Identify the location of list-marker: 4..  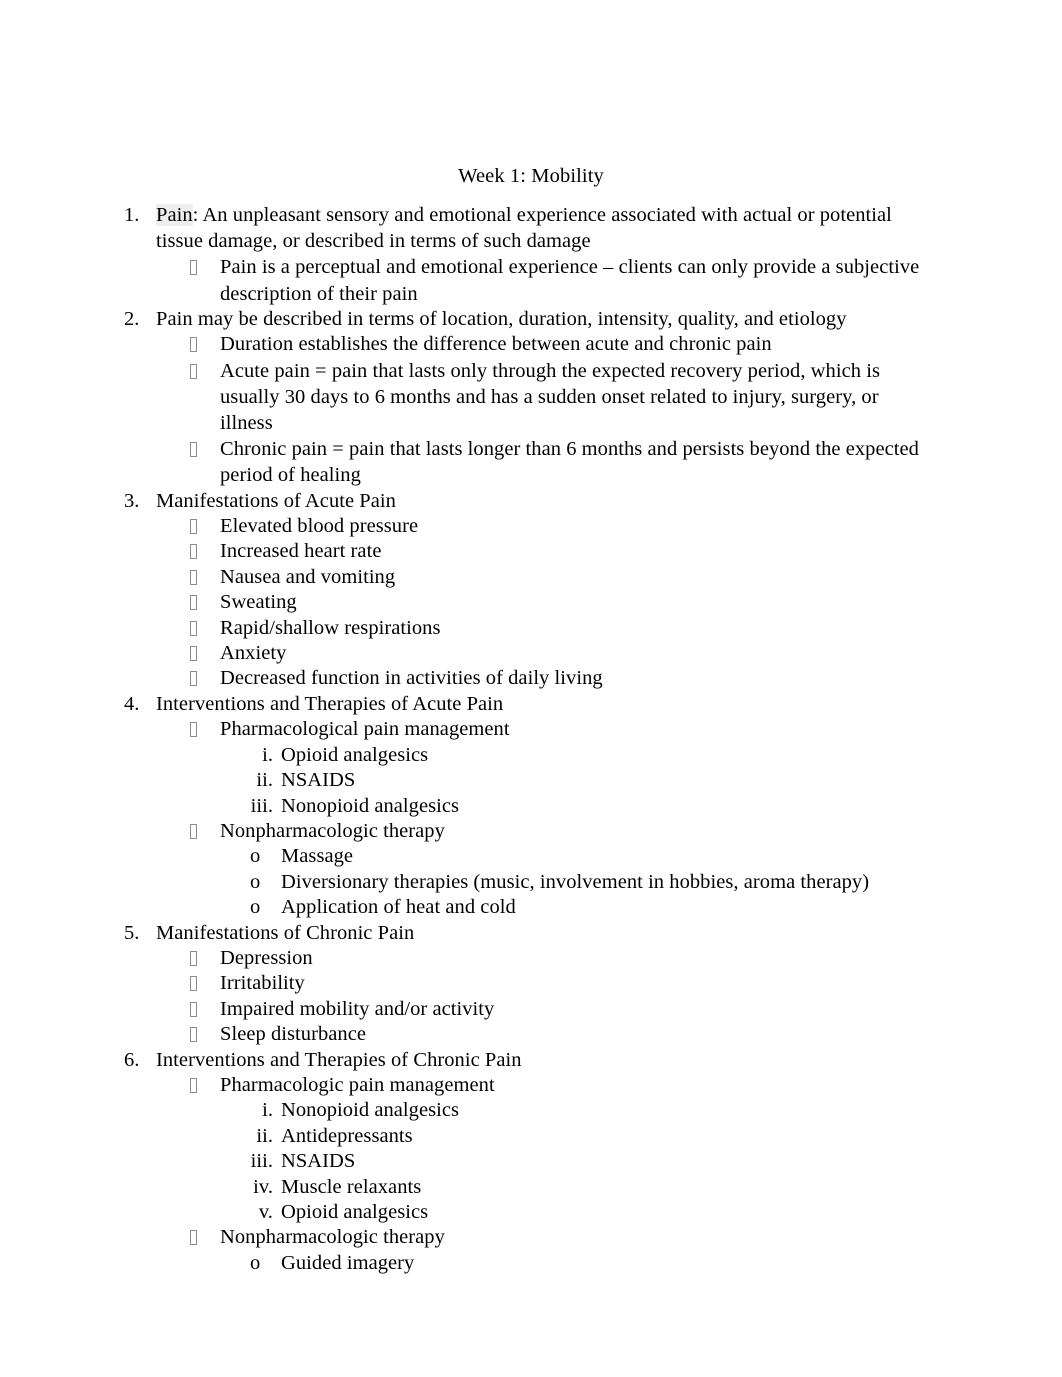
(132, 703).